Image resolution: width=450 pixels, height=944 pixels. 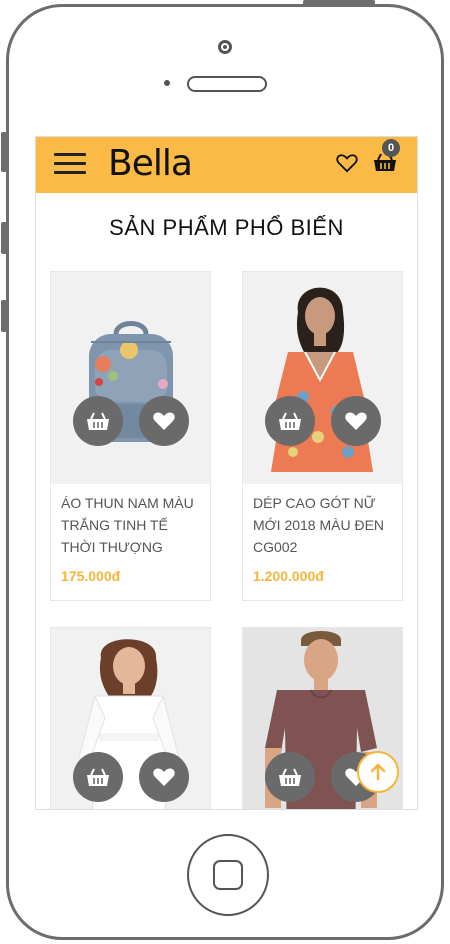 I want to click on app-header: Bella 0, so click(x=226, y=165).